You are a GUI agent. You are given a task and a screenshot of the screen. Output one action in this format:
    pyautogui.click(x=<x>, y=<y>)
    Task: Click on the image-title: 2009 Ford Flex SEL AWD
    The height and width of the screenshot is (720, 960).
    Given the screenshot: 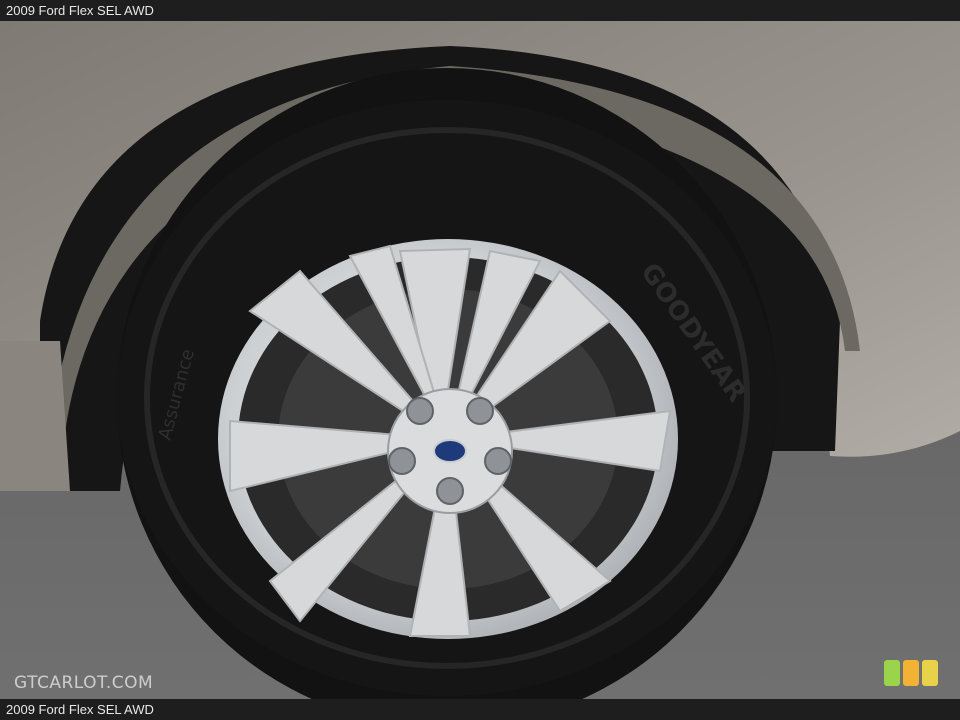 What is the action you would take?
    pyautogui.click(x=80, y=10)
    